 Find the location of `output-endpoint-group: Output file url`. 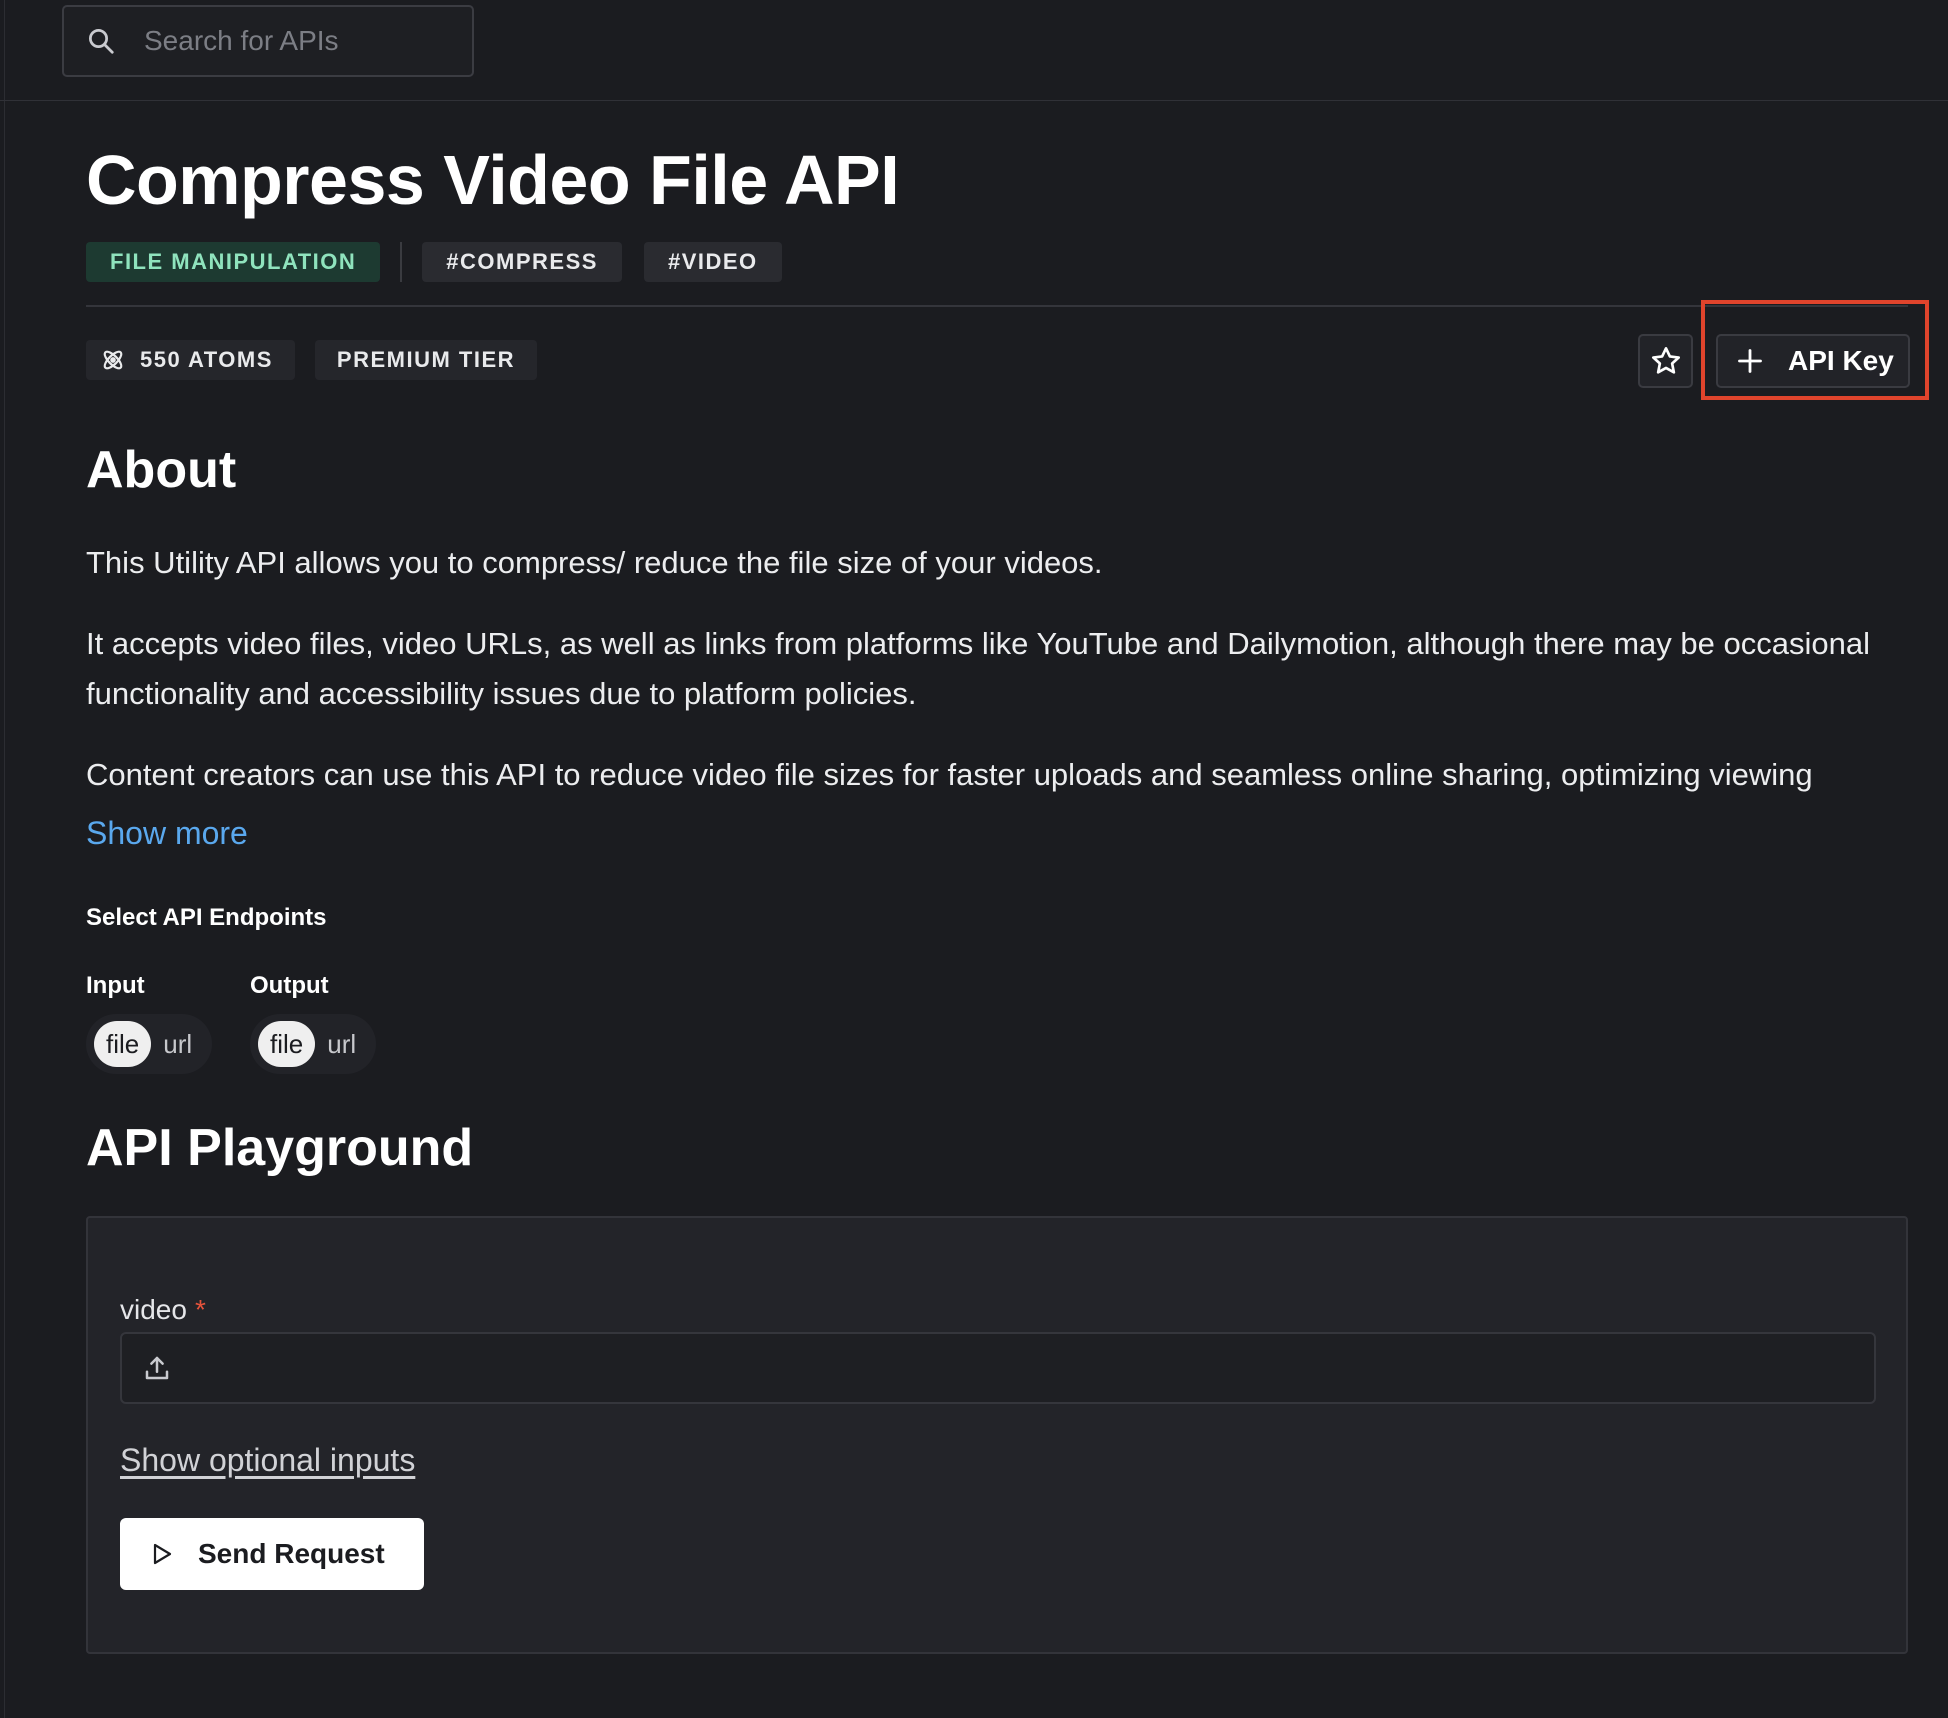

output-endpoint-group: Output file url is located at coordinates (313, 1023).